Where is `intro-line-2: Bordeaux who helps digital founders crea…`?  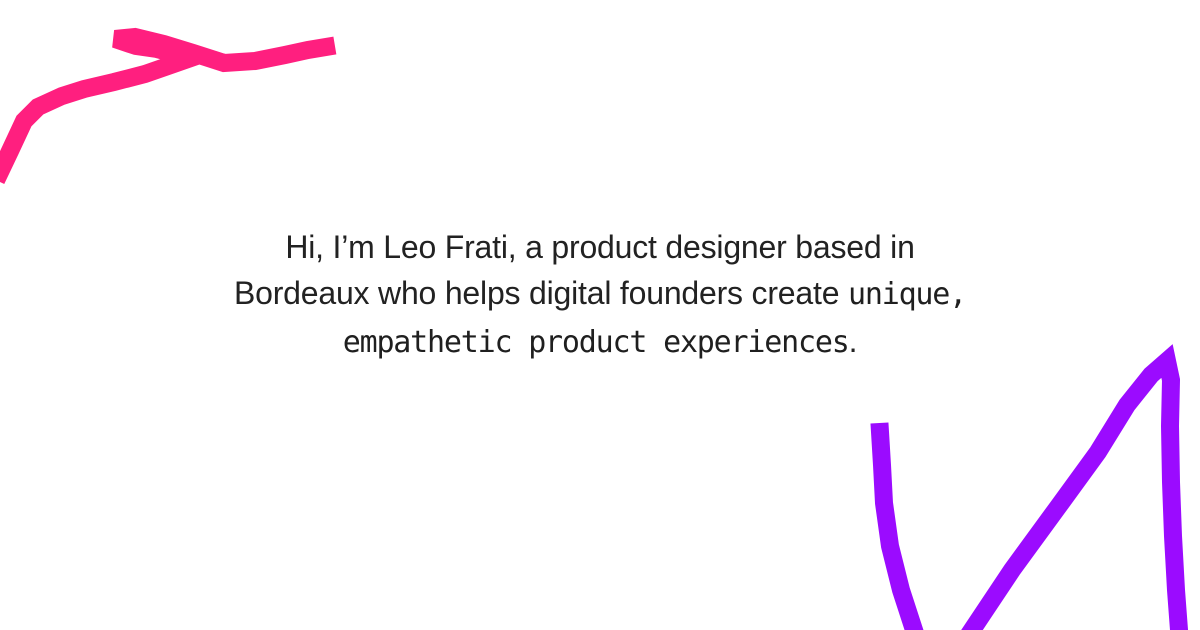 intro-line-2: Bordeaux who helps digital founders crea… is located at coordinates (600, 294).